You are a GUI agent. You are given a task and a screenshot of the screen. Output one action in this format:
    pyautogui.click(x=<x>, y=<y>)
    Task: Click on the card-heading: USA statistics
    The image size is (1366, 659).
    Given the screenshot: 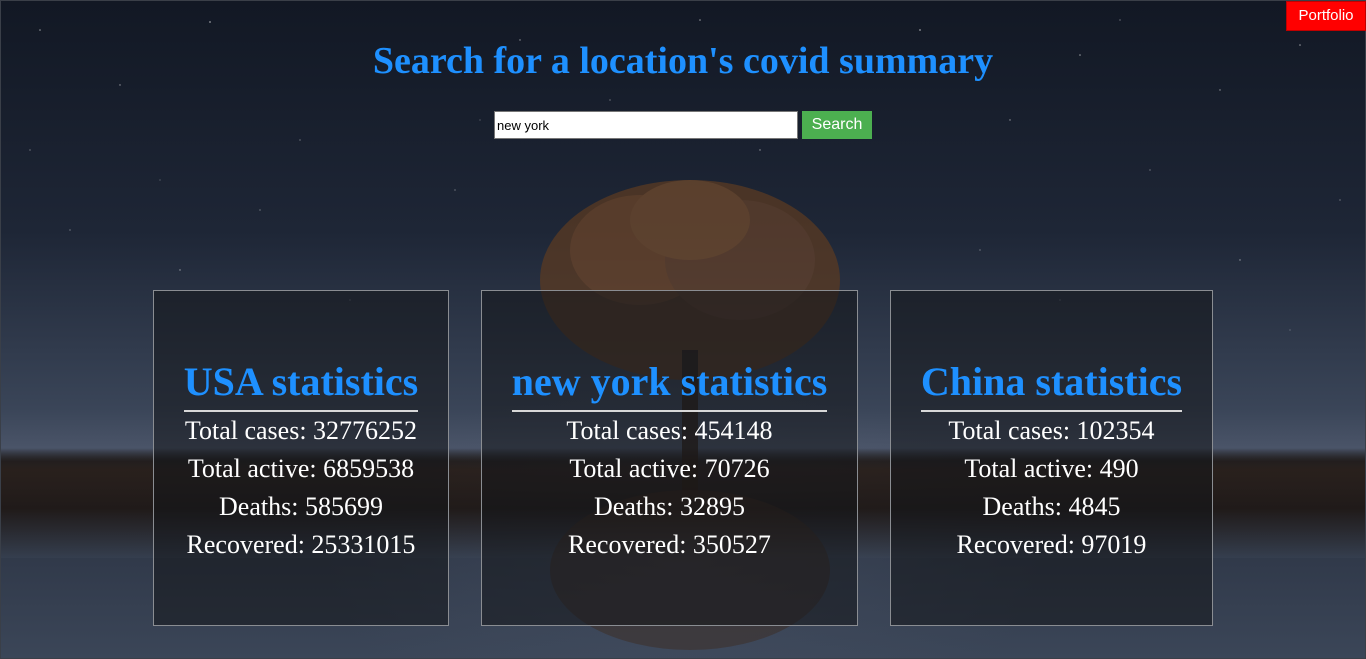 What is the action you would take?
    pyautogui.click(x=301, y=384)
    